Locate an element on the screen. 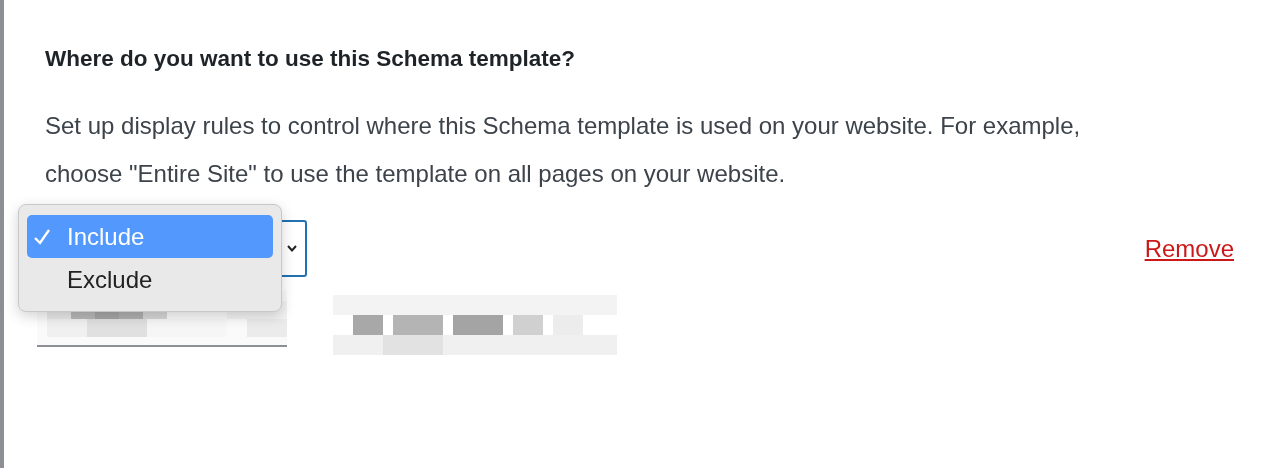  description-text: Set up display rules to control where this Schema template is used on your website. For example, choose "Entire Site" to use the template on all pages on your website. is located at coordinates (563, 150).